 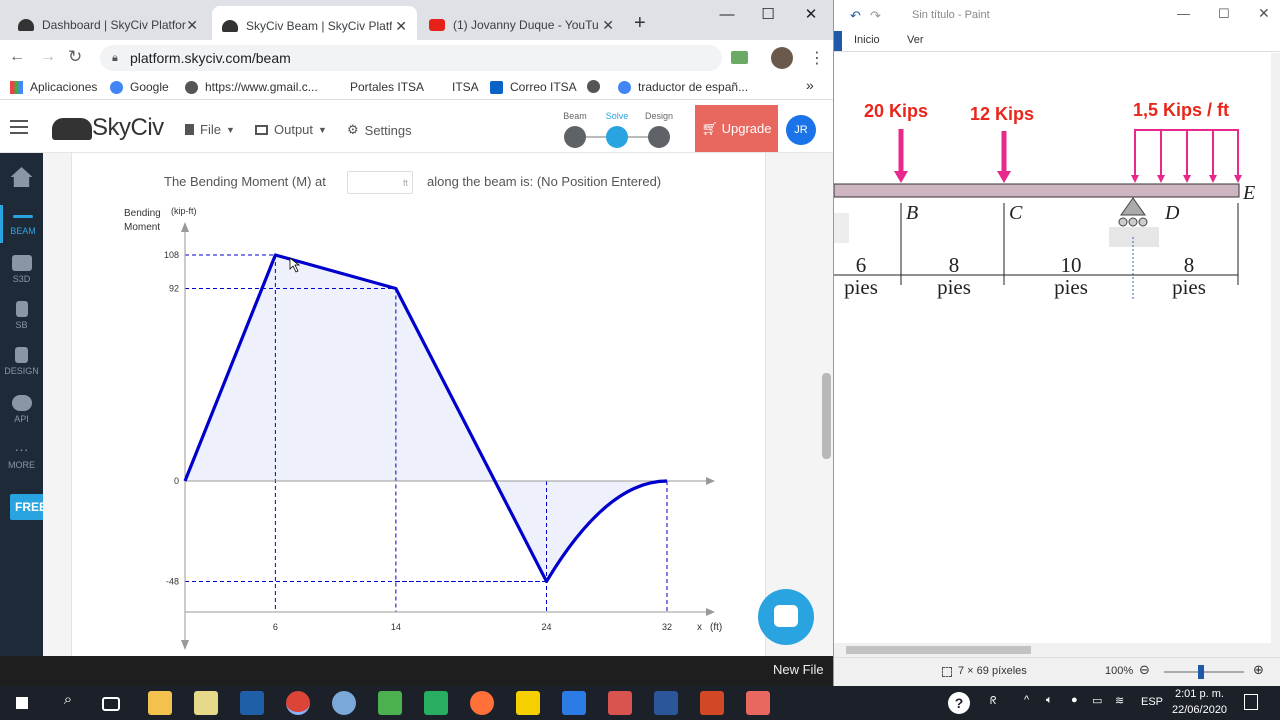 What do you see at coordinates (1144, 670) in the screenshot?
I see `zoom-out-icon: ⊖` at bounding box center [1144, 670].